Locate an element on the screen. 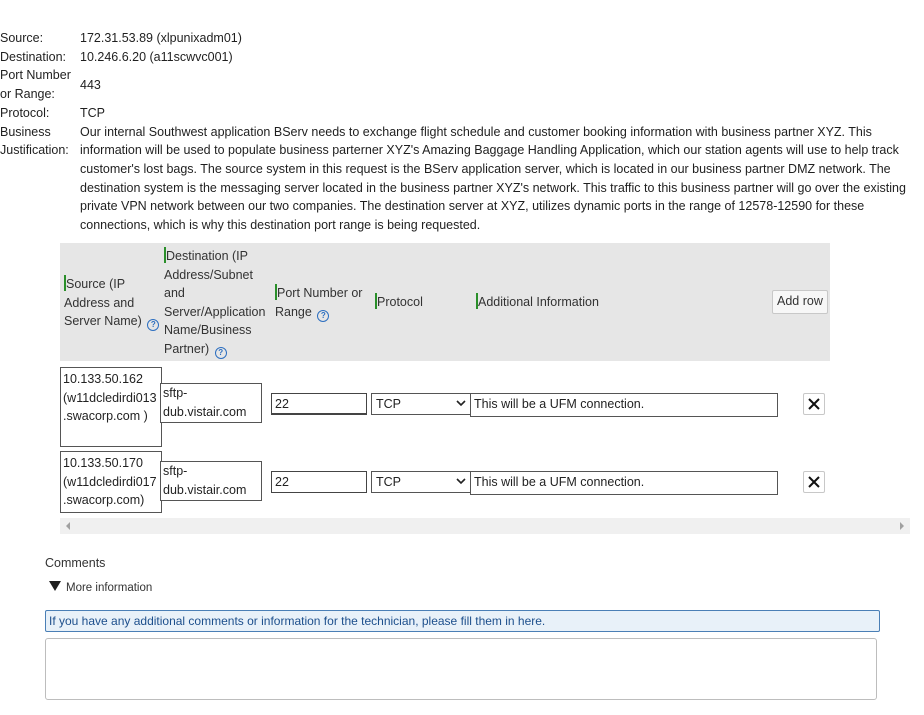 The width and height of the screenshot is (924, 715). triangle-down-icon is located at coordinates (55, 586).